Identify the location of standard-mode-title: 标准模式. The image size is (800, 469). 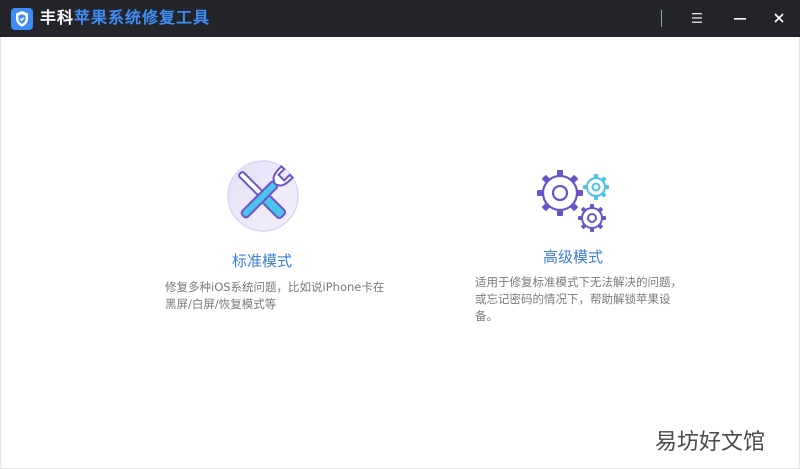
(262, 260).